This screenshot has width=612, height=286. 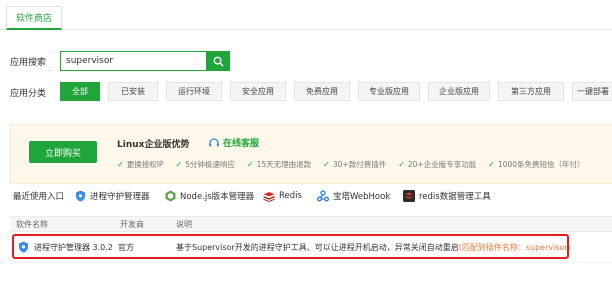 I want to click on search-label: 应用搜索, so click(x=28, y=63).